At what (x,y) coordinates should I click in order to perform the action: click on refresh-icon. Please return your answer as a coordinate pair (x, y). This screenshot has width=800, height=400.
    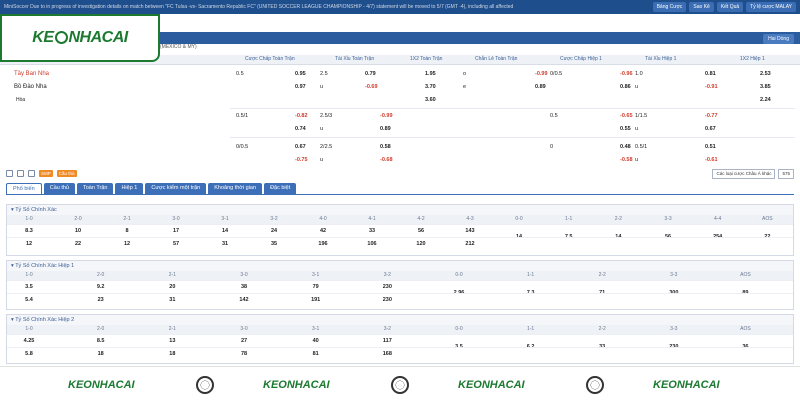
    Looking at the image, I should click on (9, 173).